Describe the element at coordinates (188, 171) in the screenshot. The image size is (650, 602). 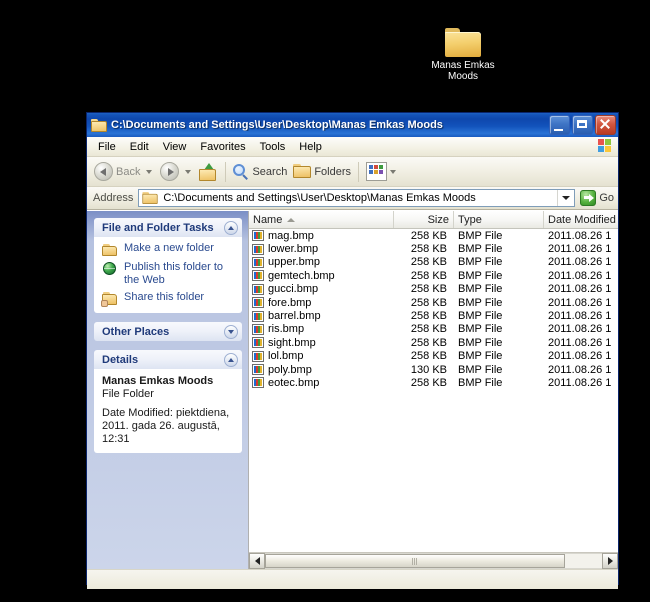
I see `forward-dropdown-caret-icon` at that location.